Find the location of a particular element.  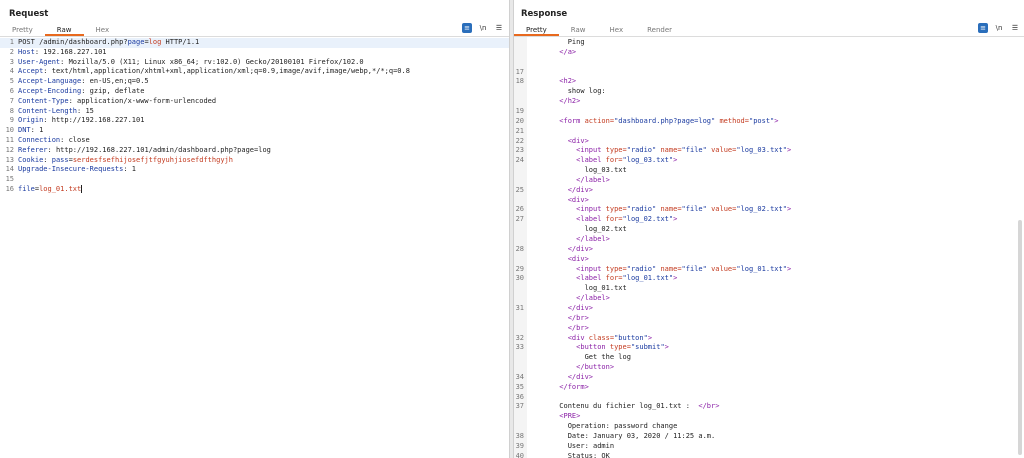

line-number: 38 is located at coordinates (519, 436).